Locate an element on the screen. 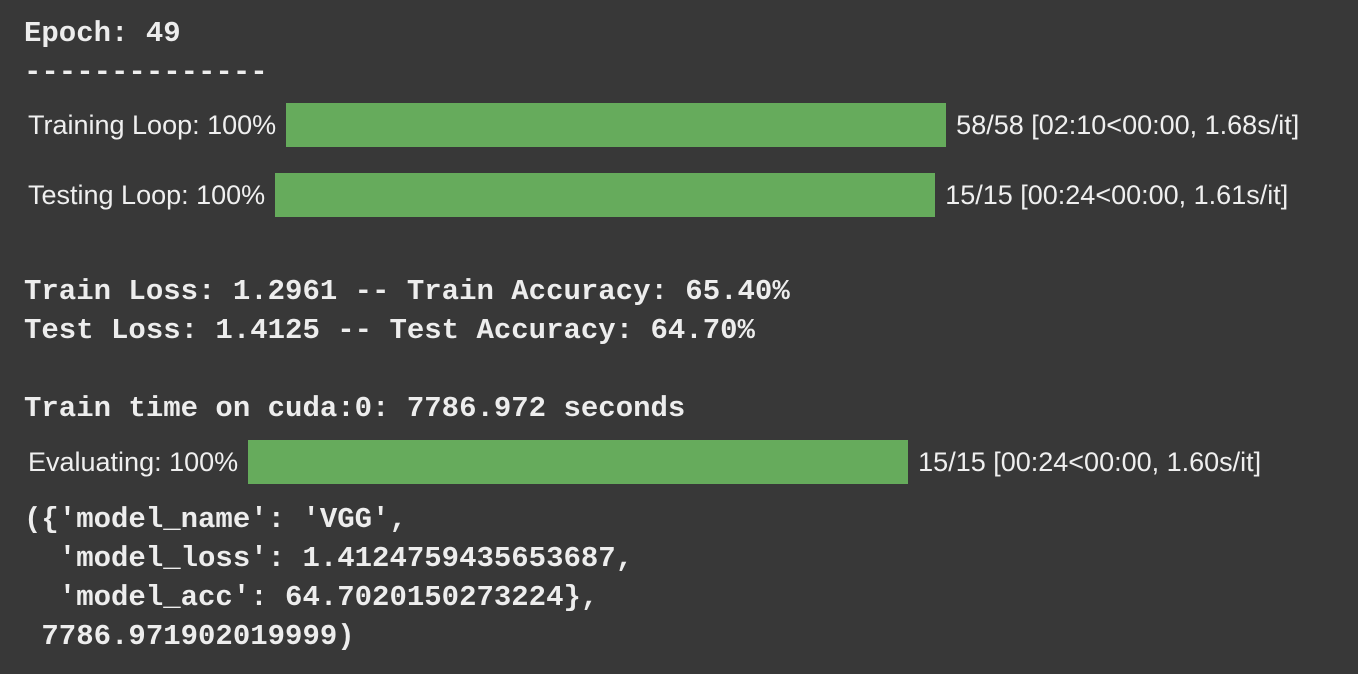 Image resolution: width=1358 pixels, height=674 pixels. testing-loop-bar-fill is located at coordinates (605, 195).